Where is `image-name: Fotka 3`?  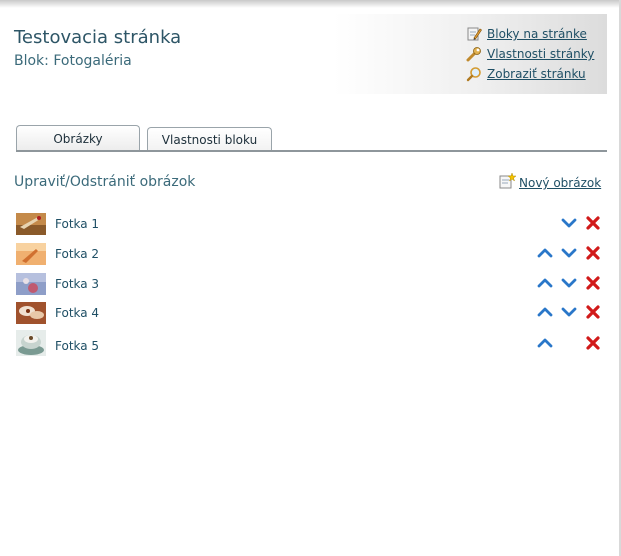 image-name: Fotka 3 is located at coordinates (77, 284).